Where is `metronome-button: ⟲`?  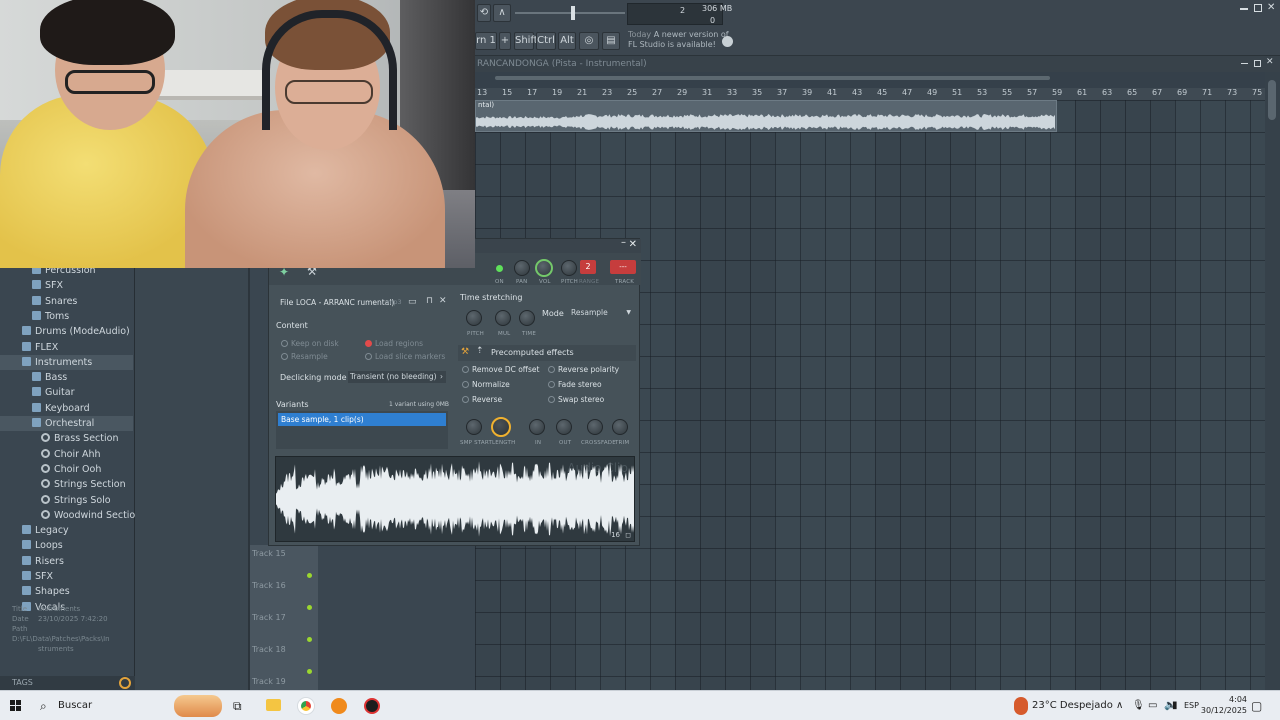 metronome-button: ⟲ is located at coordinates (484, 13).